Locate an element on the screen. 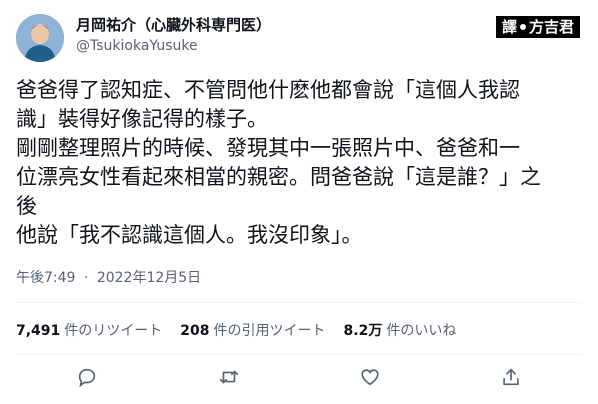  likes-stat: 8.2万 件のいいね is located at coordinates (400, 330).